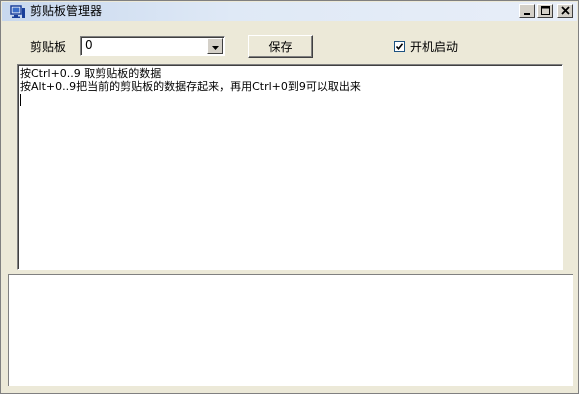  I want to click on checkmark-icon, so click(399, 47).